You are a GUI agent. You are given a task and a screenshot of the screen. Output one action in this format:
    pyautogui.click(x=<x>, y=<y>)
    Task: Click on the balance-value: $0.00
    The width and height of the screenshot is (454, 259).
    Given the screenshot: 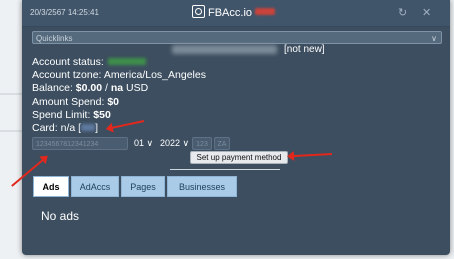 What is the action you would take?
    pyautogui.click(x=89, y=88)
    